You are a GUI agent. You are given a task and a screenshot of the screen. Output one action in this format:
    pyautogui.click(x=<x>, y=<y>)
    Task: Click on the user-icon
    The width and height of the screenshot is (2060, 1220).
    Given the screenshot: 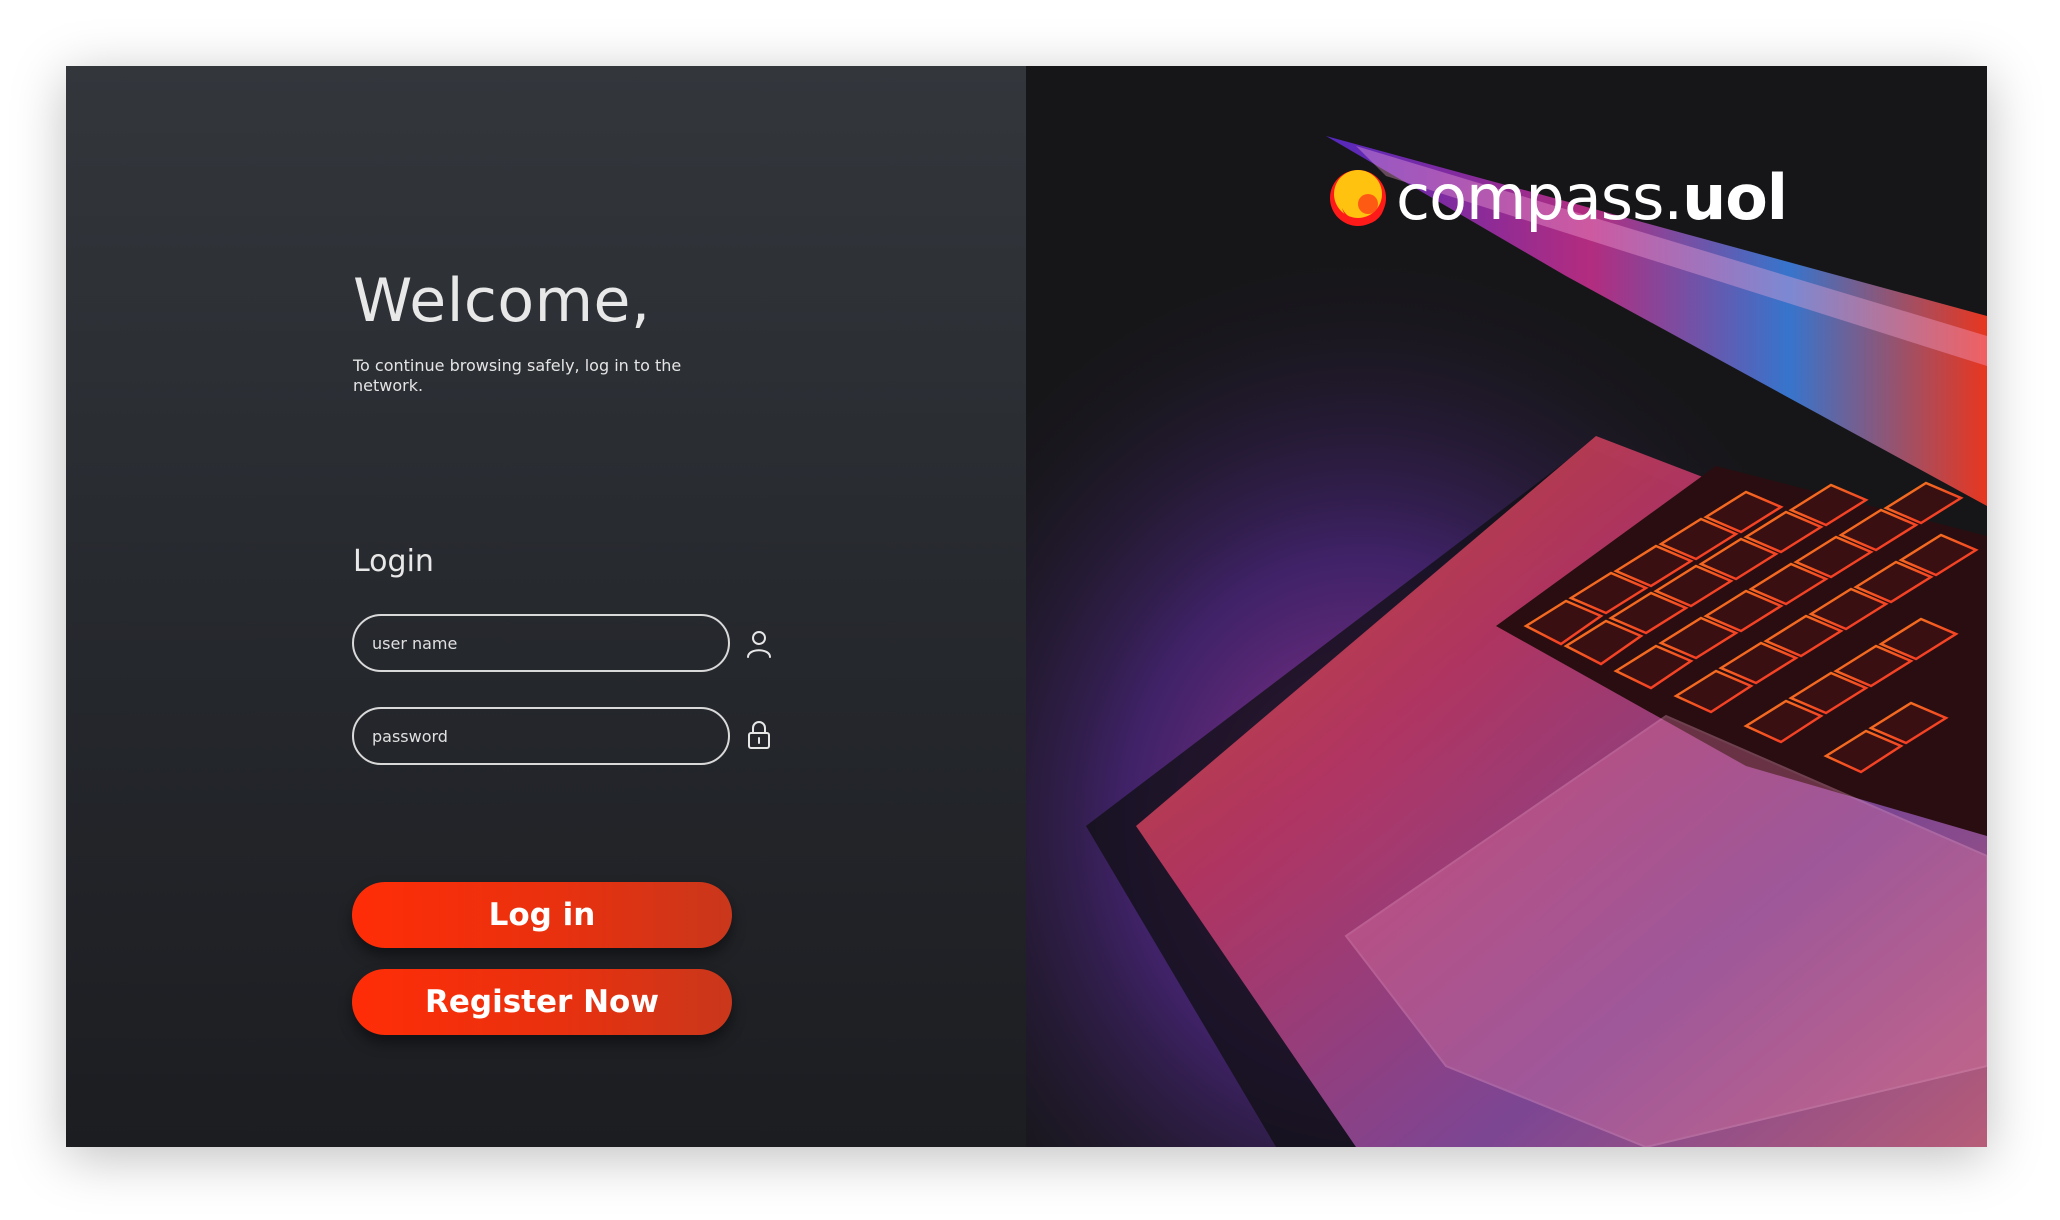 What is the action you would take?
    pyautogui.click(x=759, y=644)
    